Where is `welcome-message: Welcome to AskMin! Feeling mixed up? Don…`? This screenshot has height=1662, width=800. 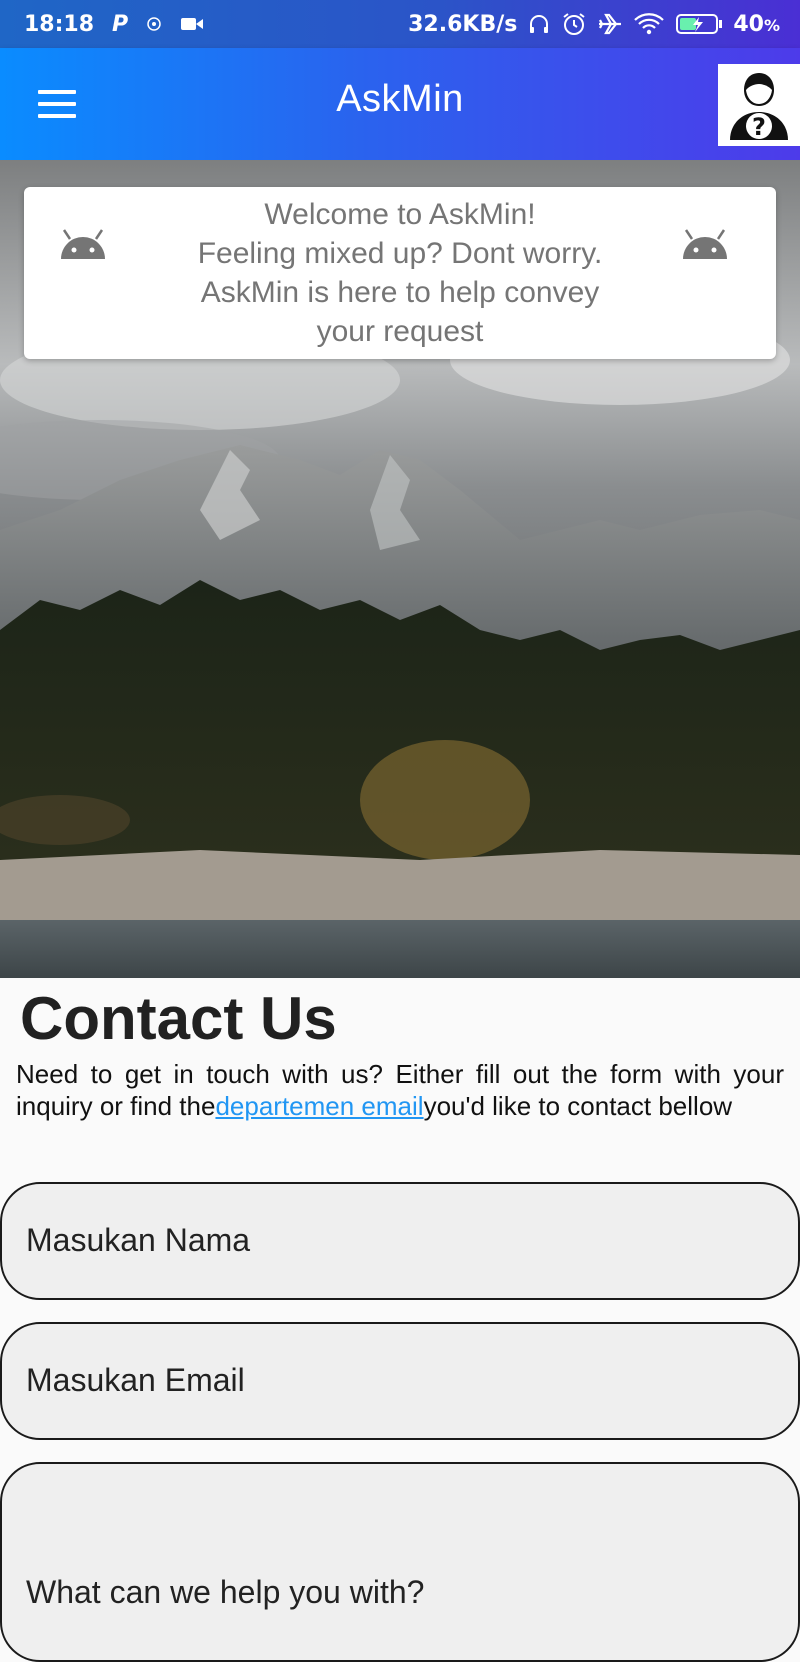
welcome-message: Welcome to AskMin! Feeling mixed up? Don… is located at coordinates (400, 273).